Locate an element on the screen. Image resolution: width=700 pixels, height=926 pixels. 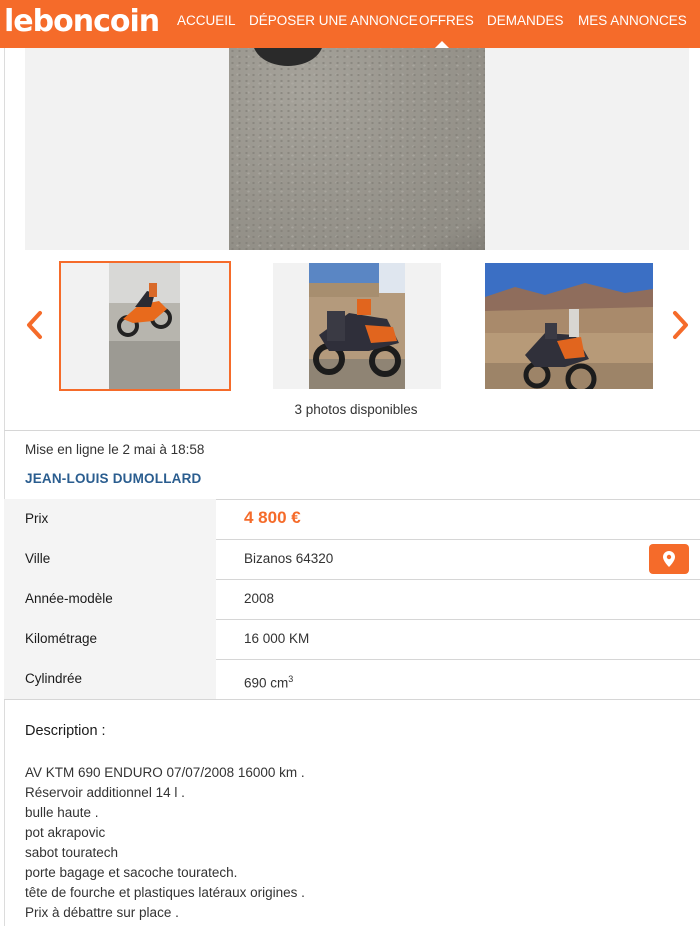
nav-deposer-une-annonce: DÉPOSER UNE ANNONCE is located at coordinates (333, 21).